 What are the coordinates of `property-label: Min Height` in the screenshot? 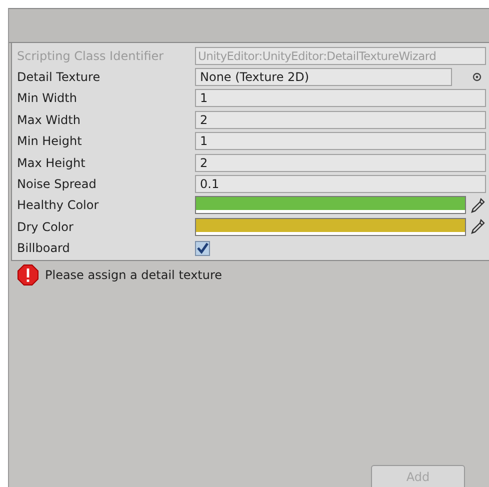 It's located at (50, 141).